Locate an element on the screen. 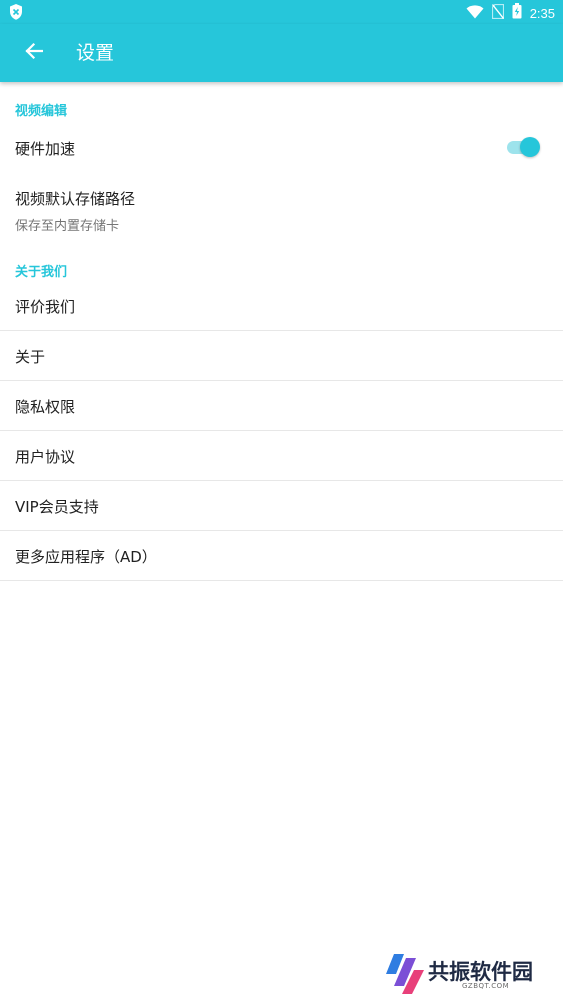 This screenshot has width=563, height=1000. divider is located at coordinates (281, 580).